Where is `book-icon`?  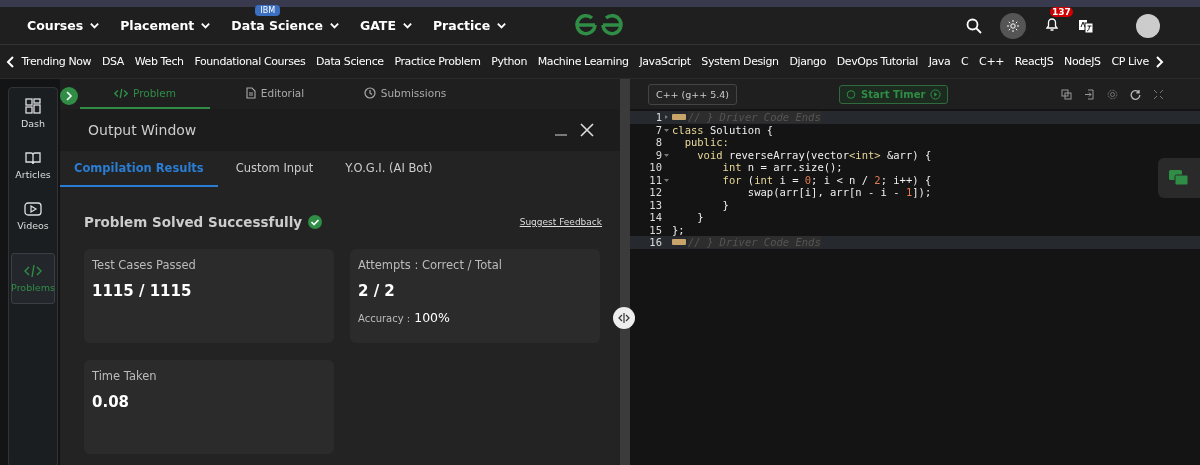 book-icon is located at coordinates (33, 158).